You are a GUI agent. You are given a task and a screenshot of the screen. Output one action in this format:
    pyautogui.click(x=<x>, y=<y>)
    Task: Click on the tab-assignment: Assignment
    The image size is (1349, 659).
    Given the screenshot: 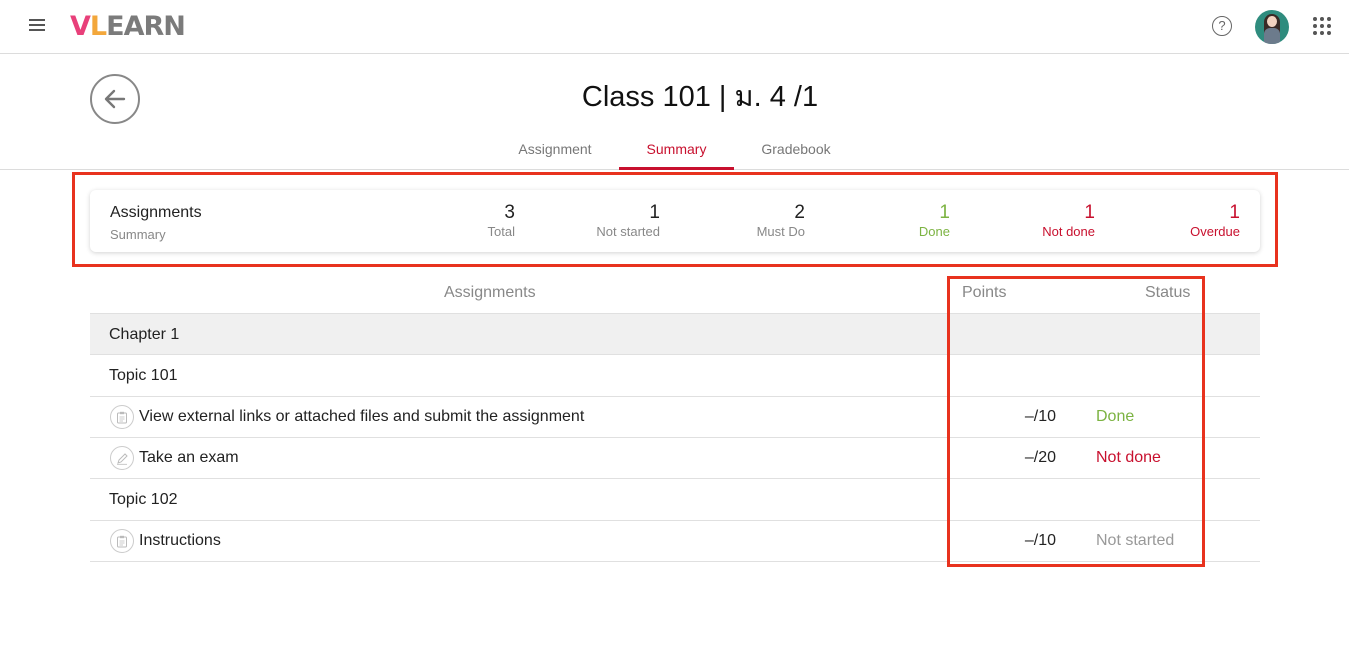 What is the action you would take?
    pyautogui.click(x=555, y=149)
    